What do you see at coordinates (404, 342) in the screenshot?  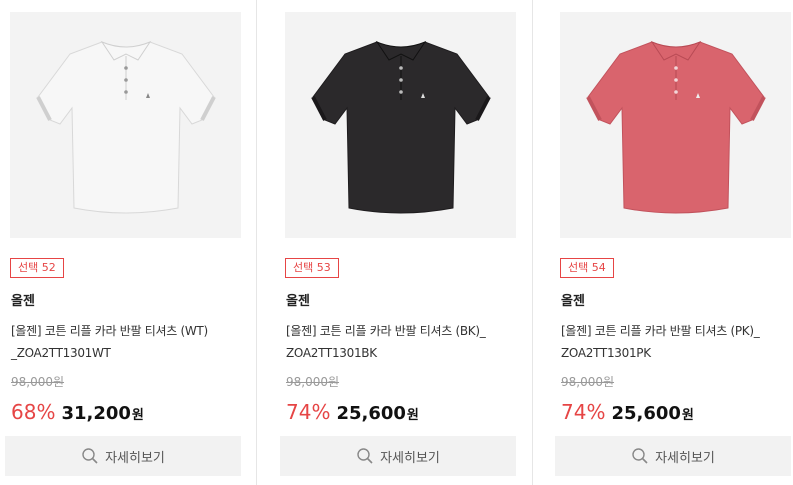 I see `product-name: [올젠] 코튼 리플 카라 반팔 티셔츠 (BK)_ ZOA2TT1301BK` at bounding box center [404, 342].